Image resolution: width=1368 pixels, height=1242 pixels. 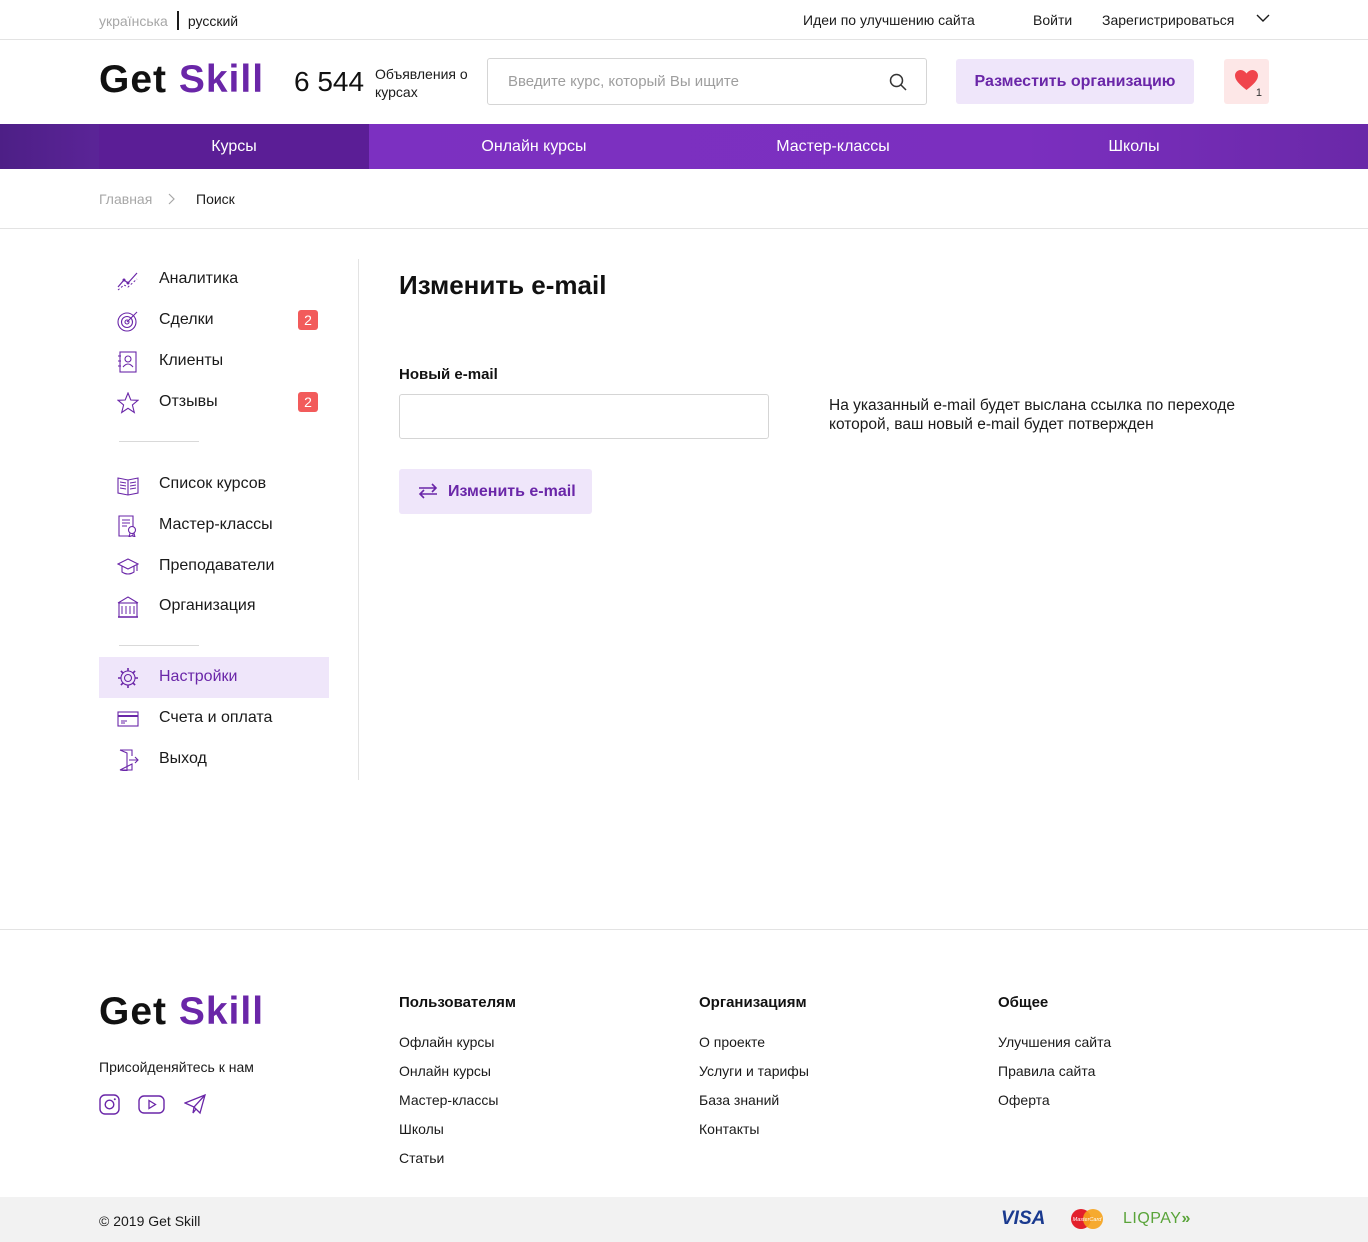 I want to click on courses-count: 6 544, so click(x=329, y=81).